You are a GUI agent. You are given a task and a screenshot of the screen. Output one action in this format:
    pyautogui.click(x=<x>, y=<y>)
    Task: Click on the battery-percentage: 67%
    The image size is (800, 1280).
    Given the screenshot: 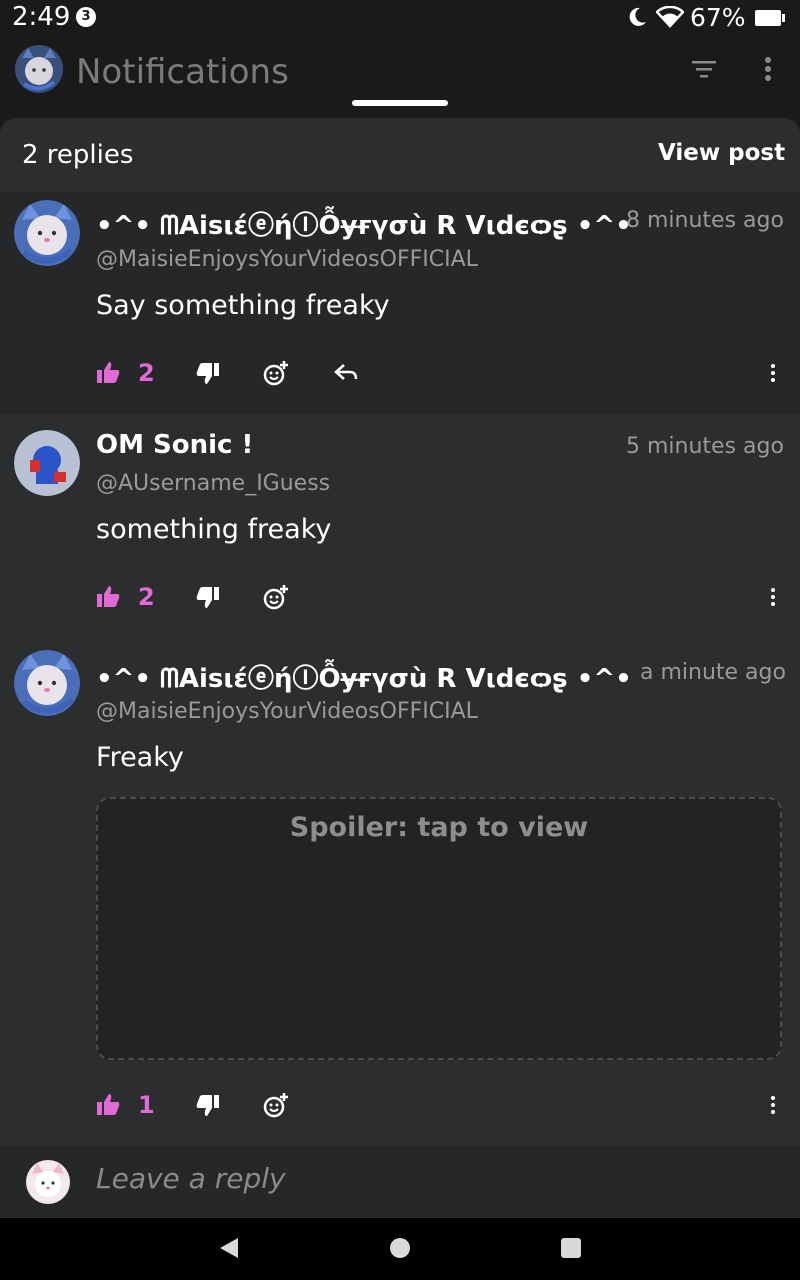 What is the action you would take?
    pyautogui.click(x=718, y=17)
    